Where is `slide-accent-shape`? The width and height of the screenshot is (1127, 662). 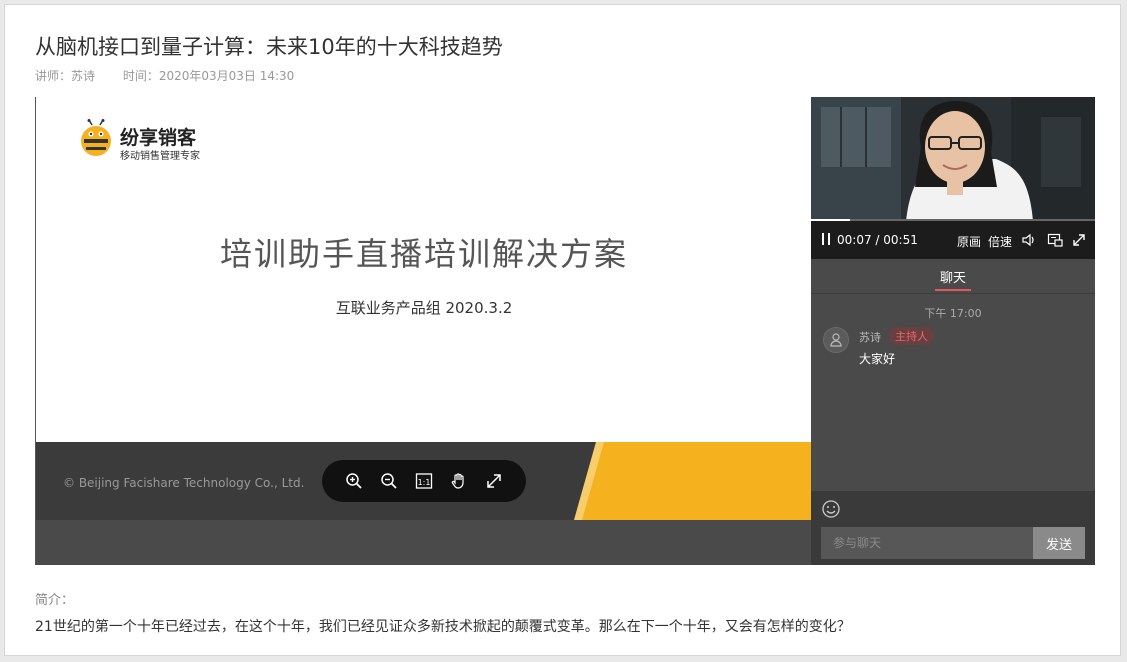 slide-accent-shape is located at coordinates (693, 481).